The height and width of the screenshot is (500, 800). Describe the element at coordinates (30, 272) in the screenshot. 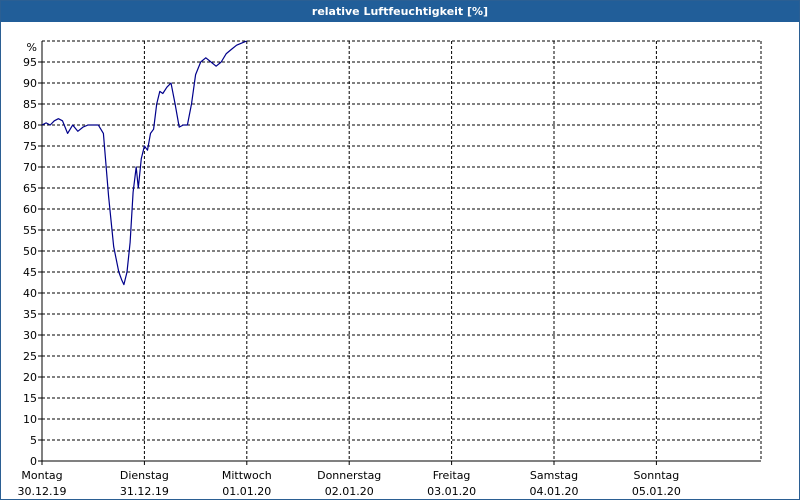

I see `y-tick-label: 45` at that location.